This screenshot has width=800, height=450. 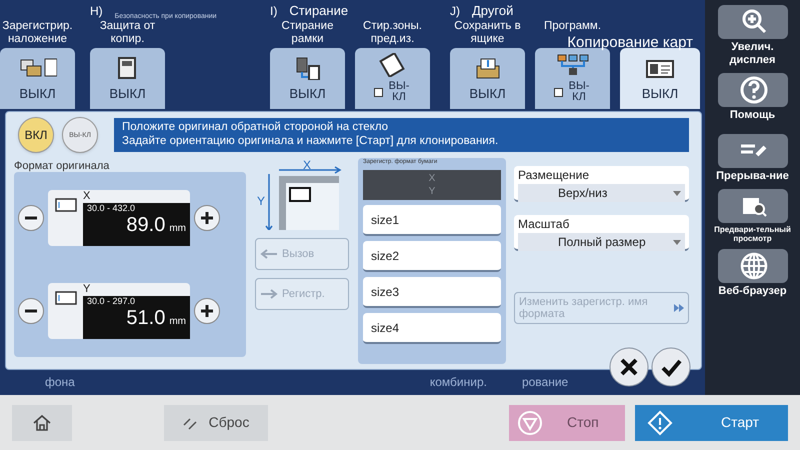 I want to click on group-title: Стирание, so click(x=318, y=11).